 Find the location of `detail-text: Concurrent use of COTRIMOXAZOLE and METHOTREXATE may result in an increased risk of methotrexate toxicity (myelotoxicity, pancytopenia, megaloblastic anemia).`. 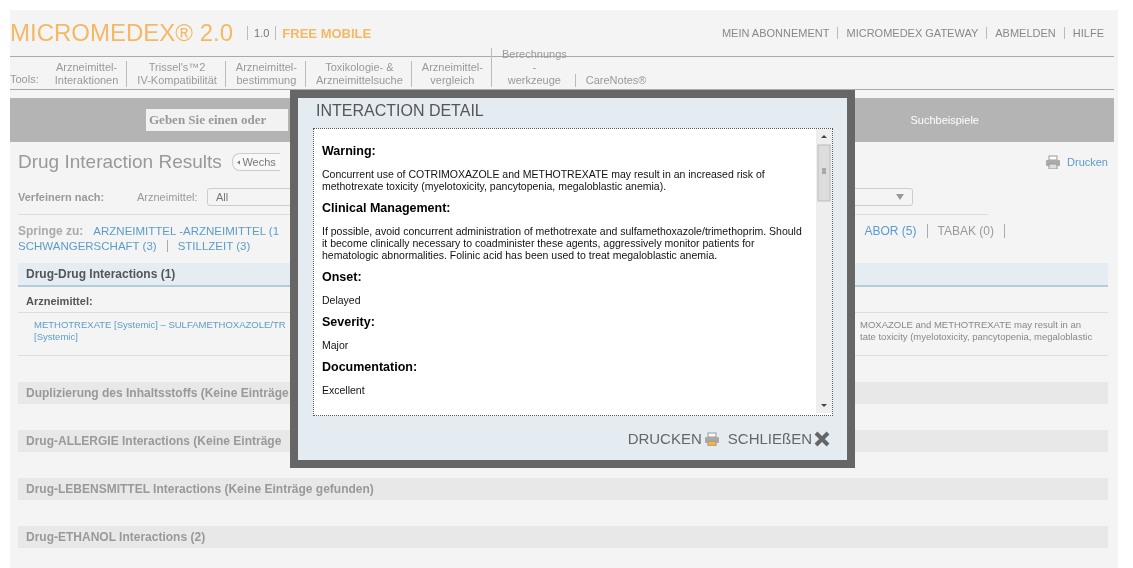

detail-text: Concurrent use of COTRIMOXAZOLE and METHOTREXATE may result in an increased risk of methotrexate toxicity (myelotoxicity, pancytopenia, megaloblastic anemia). is located at coordinates (544, 180).